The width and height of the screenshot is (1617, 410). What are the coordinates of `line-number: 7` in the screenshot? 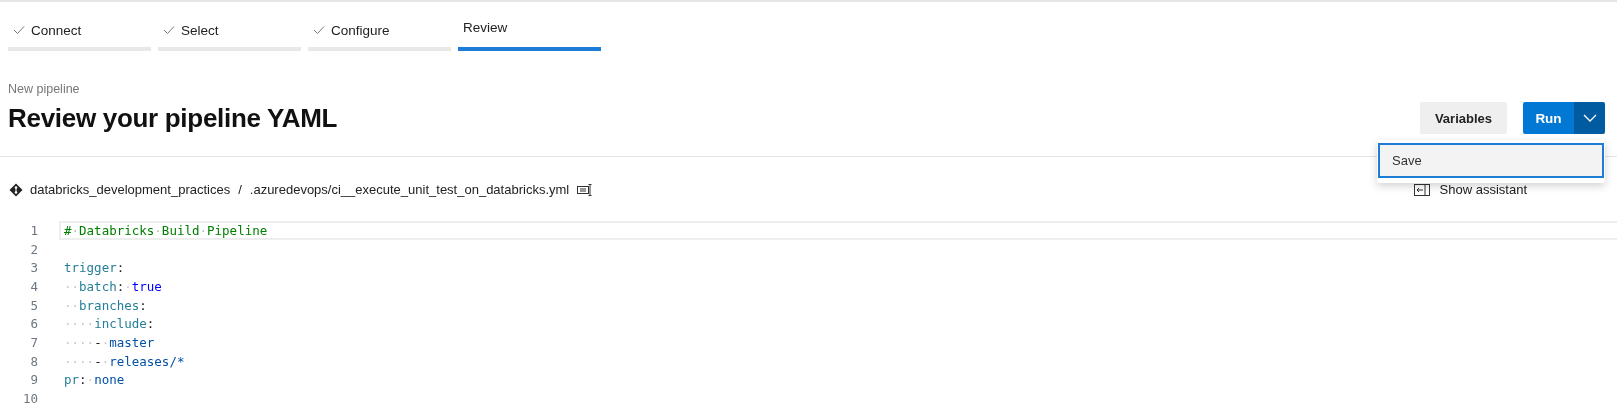 It's located at (33, 342).